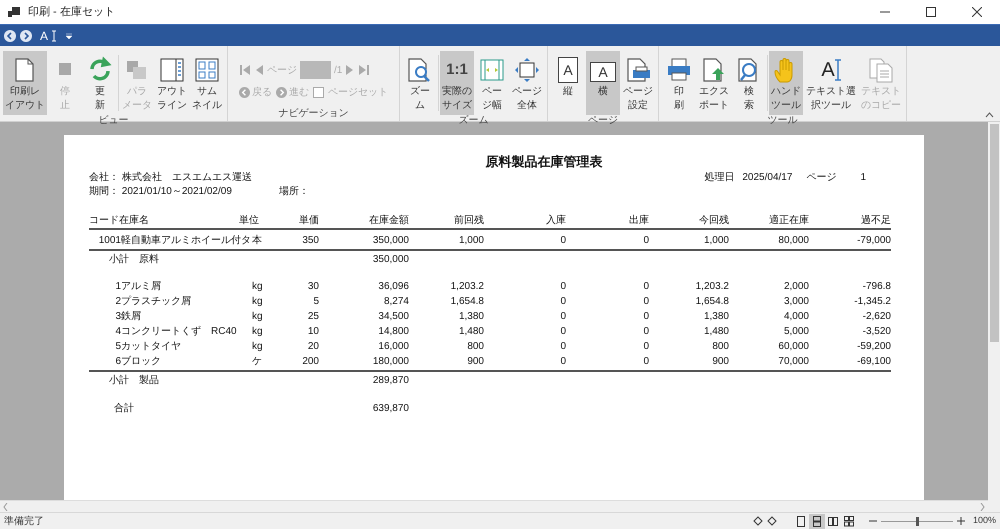  Describe the element at coordinates (679, 83) in the screenshot. I see `ribbon-button: 印 刷` at that location.